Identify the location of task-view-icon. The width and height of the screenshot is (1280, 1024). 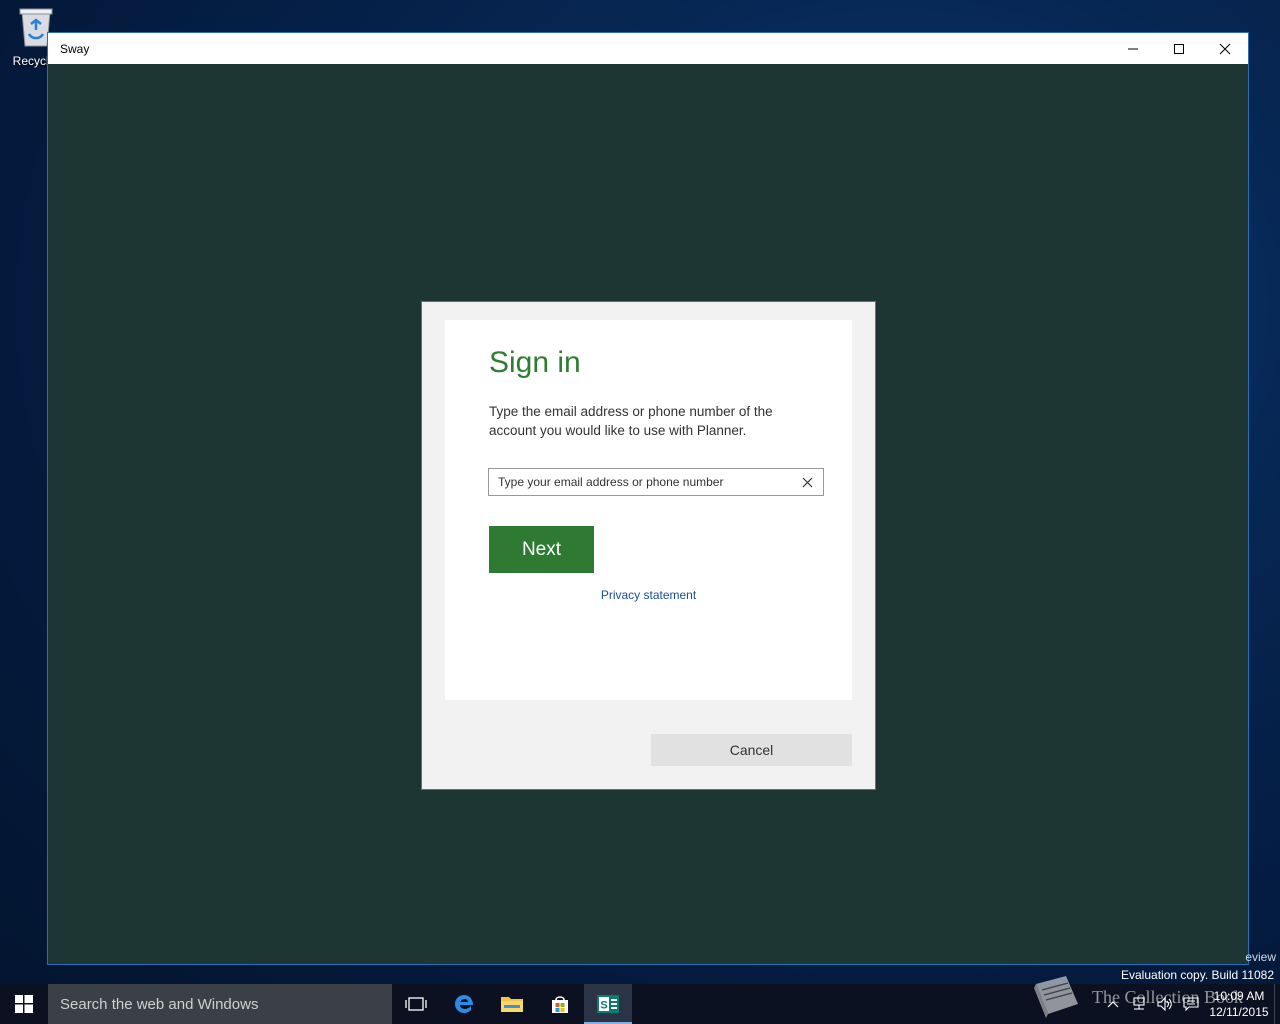
(416, 1004).